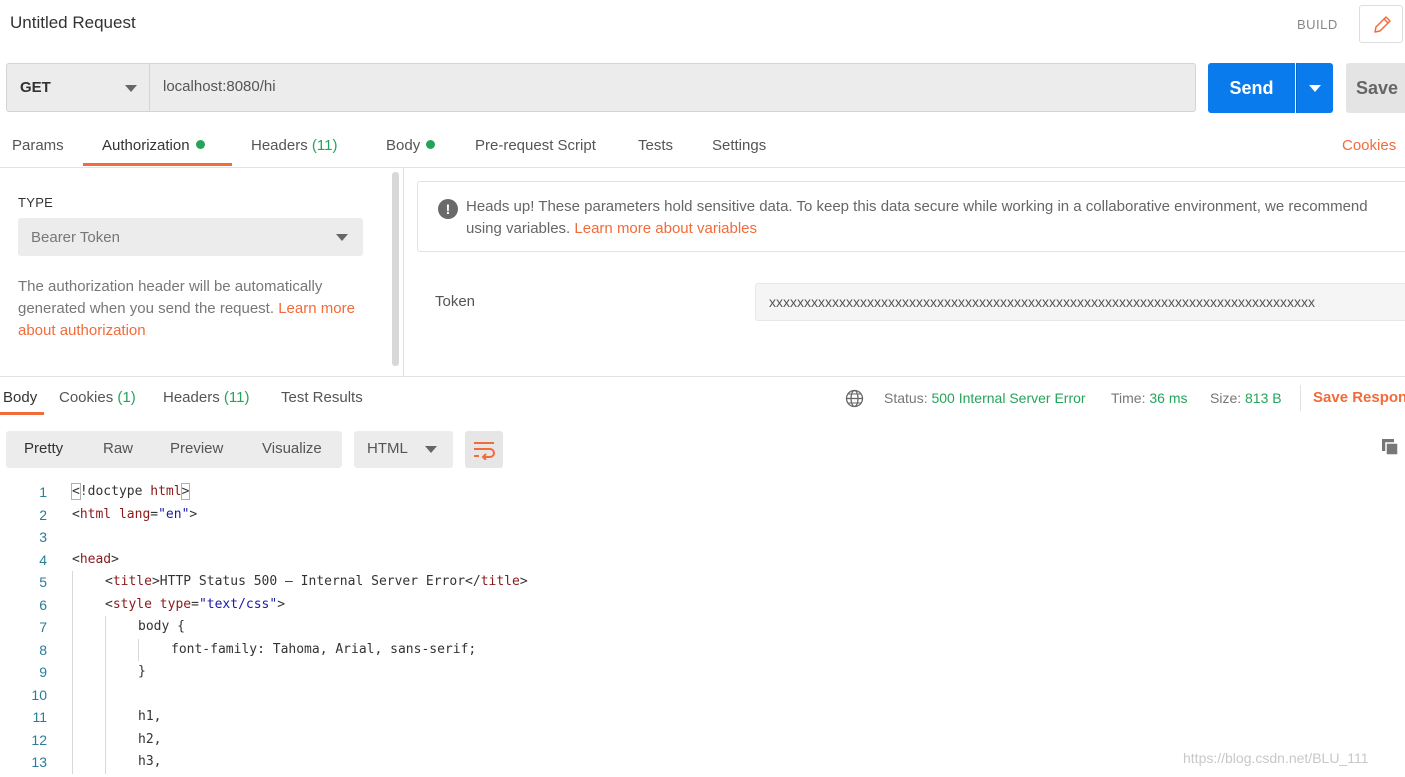 The image size is (1405, 777). Describe the element at coordinates (161, 626) in the screenshot. I see `code-content: body {` at that location.